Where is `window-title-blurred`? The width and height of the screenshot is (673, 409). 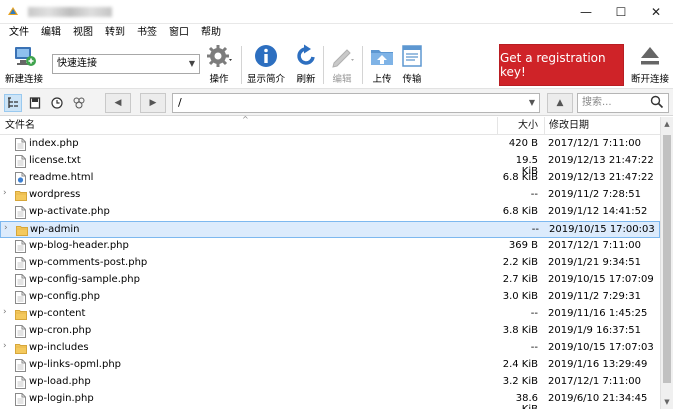 window-title-blurred is located at coordinates (70, 12).